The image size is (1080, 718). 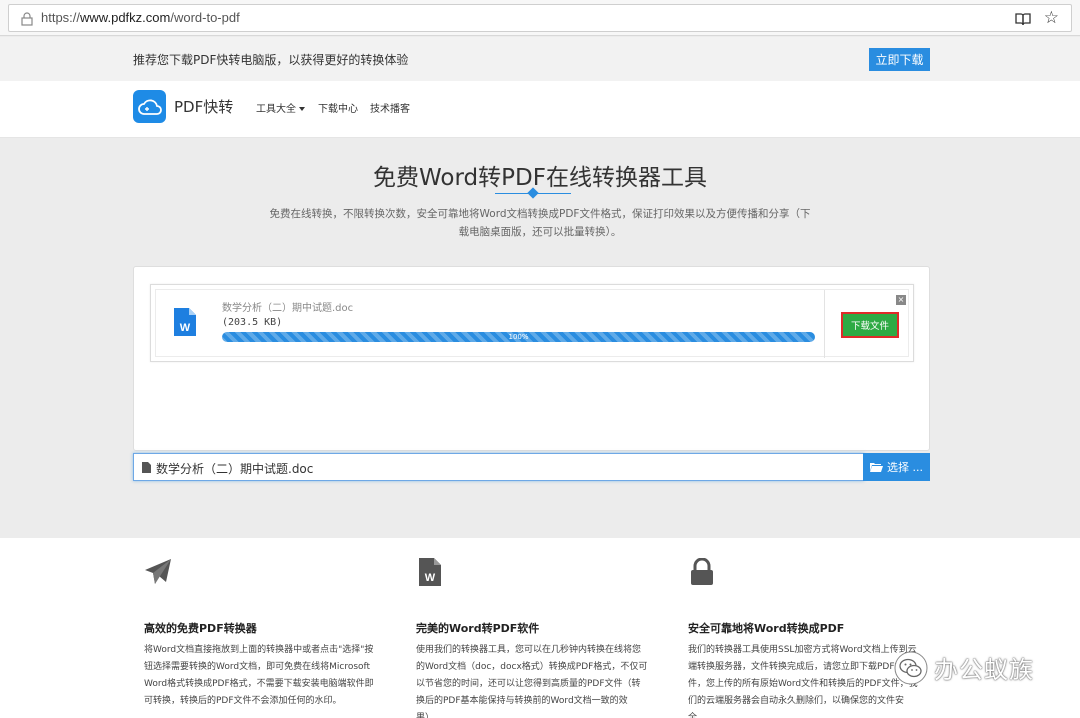 What do you see at coordinates (478, 628) in the screenshot?
I see `feature-title: 完美的Word转PDF软件` at bounding box center [478, 628].